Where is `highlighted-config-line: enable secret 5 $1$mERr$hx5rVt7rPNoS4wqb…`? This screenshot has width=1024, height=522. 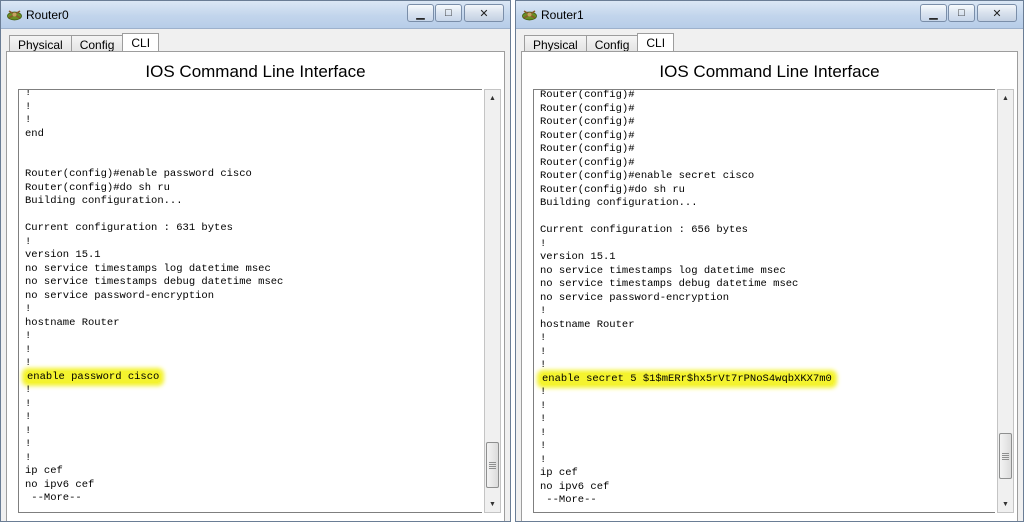
highlighted-config-line: enable secret 5 $1$mERr$hx5rVt7rPNoS4wqb… is located at coordinates (687, 378).